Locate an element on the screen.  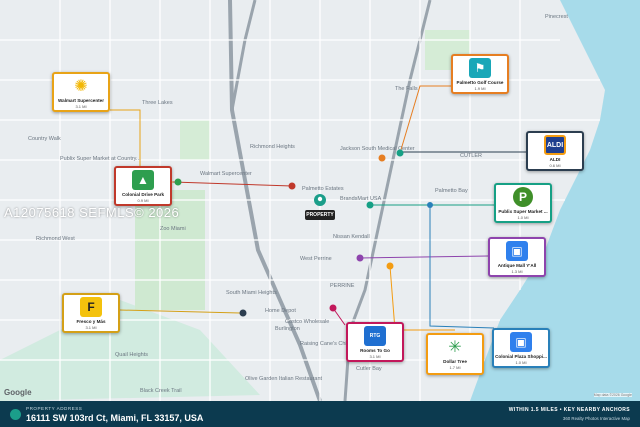
place-label: CUTLER is located at coordinates (471, 156).